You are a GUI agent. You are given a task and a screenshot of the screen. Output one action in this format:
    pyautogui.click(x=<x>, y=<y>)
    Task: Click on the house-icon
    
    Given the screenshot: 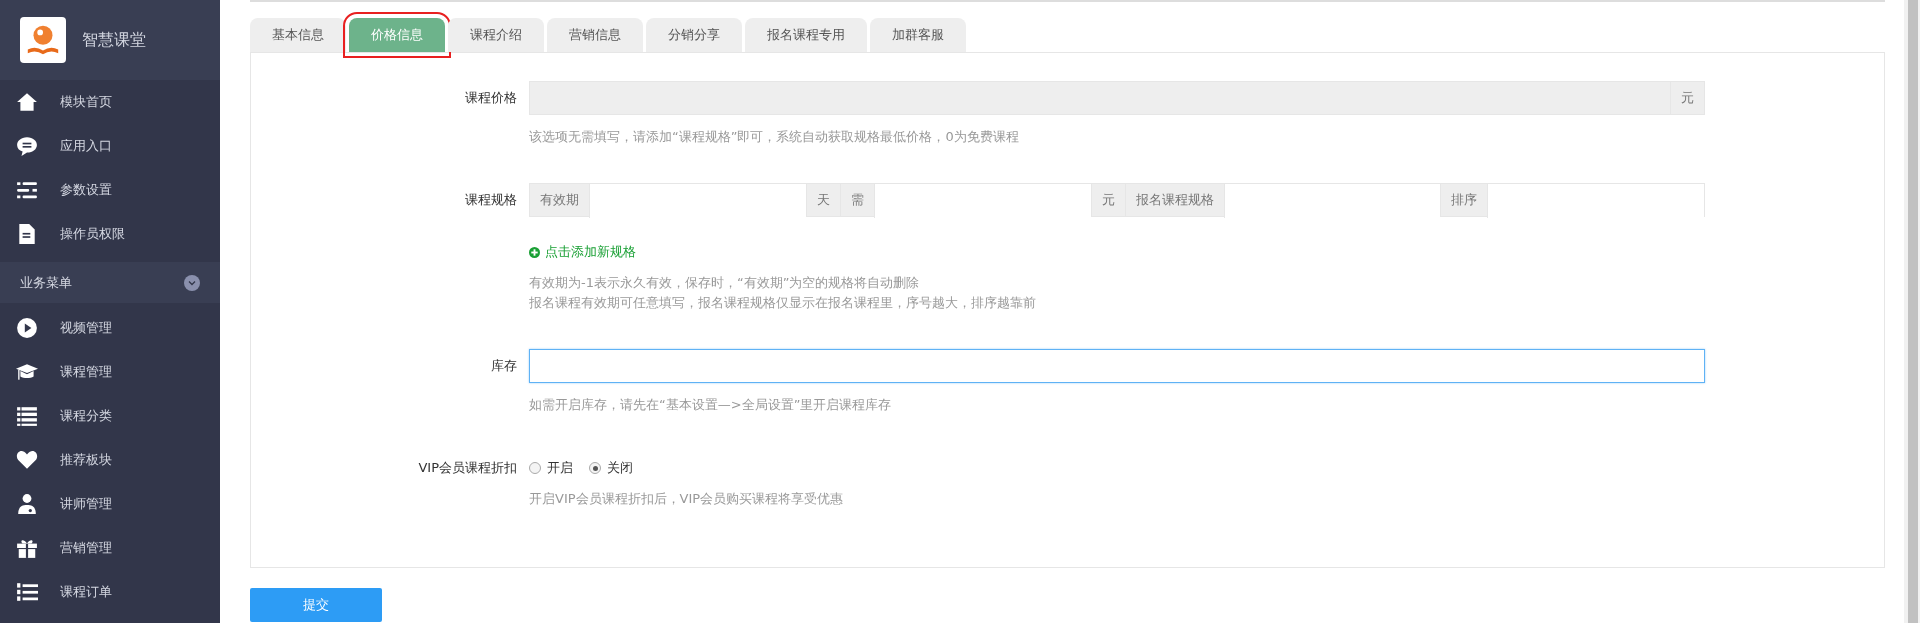 What is the action you would take?
    pyautogui.click(x=27, y=102)
    